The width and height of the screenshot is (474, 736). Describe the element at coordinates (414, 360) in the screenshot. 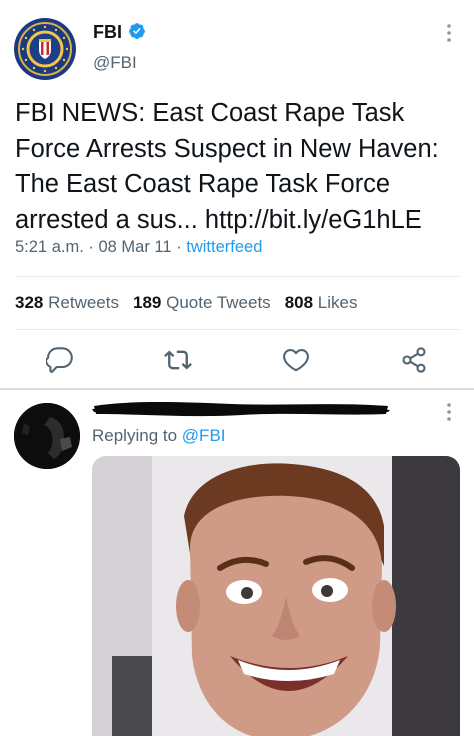

I see `share-icon` at that location.